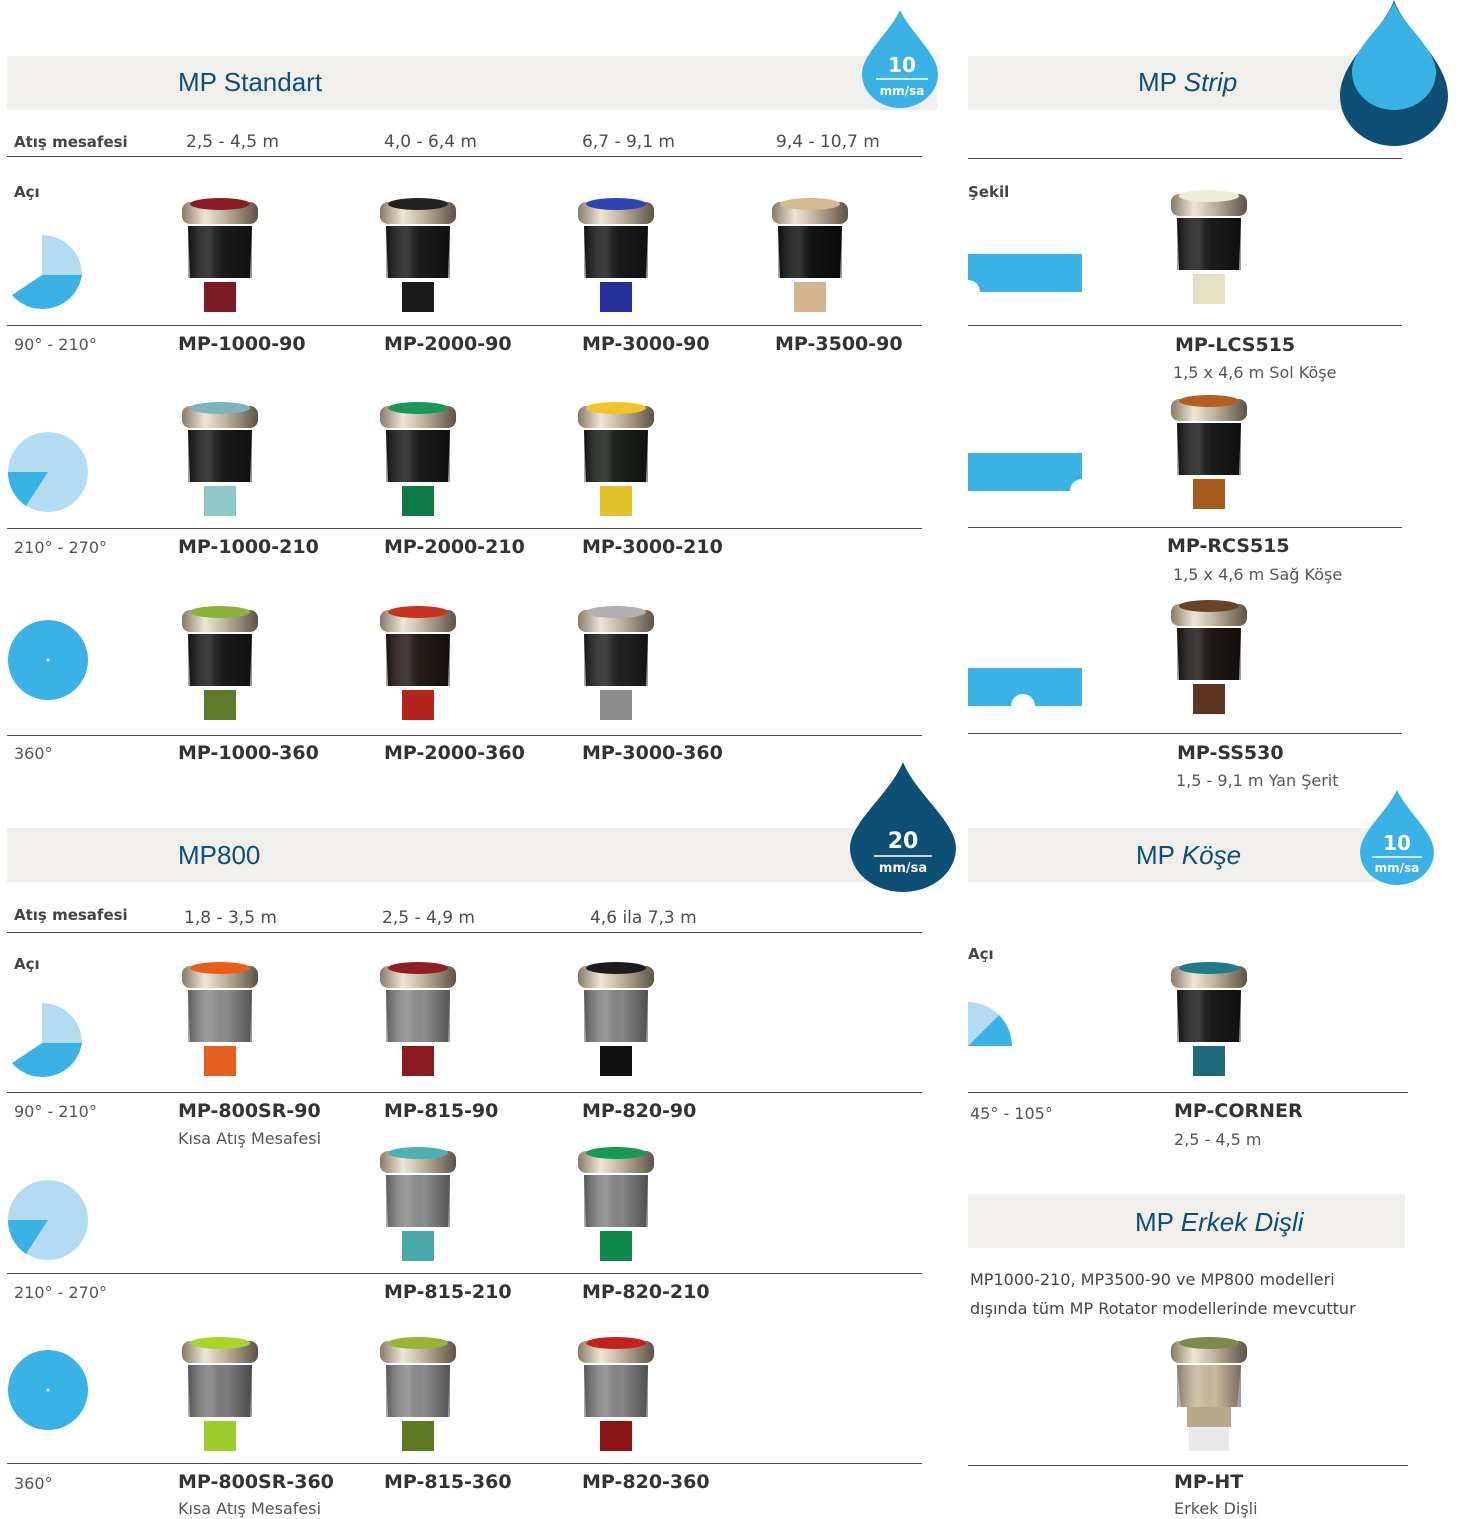  I want to click on model-mp-1000-90: MP-1000-90, so click(242, 344).